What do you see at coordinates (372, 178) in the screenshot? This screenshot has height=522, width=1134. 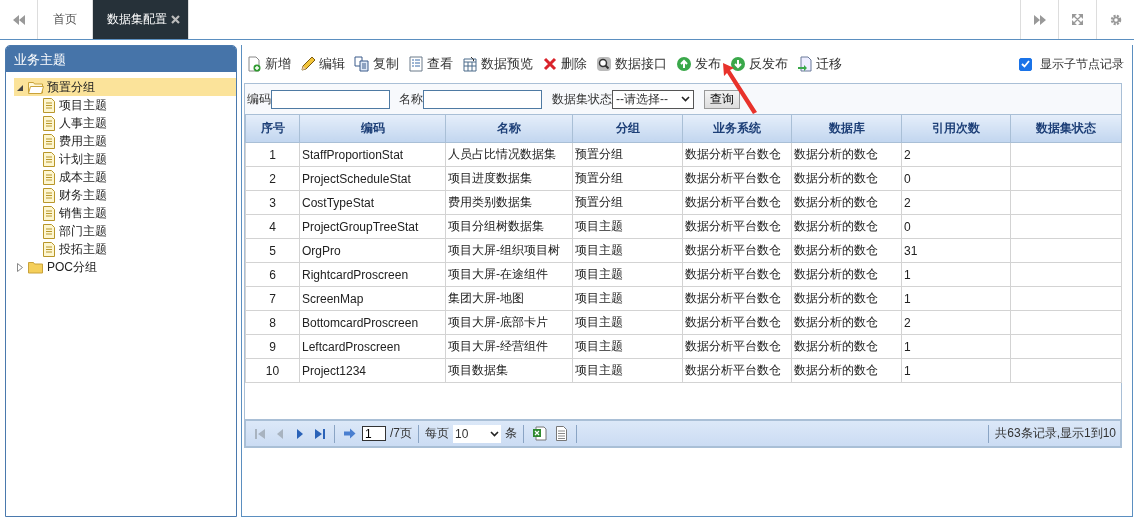 I see `table-cell: ProjectScheduleStat` at bounding box center [372, 178].